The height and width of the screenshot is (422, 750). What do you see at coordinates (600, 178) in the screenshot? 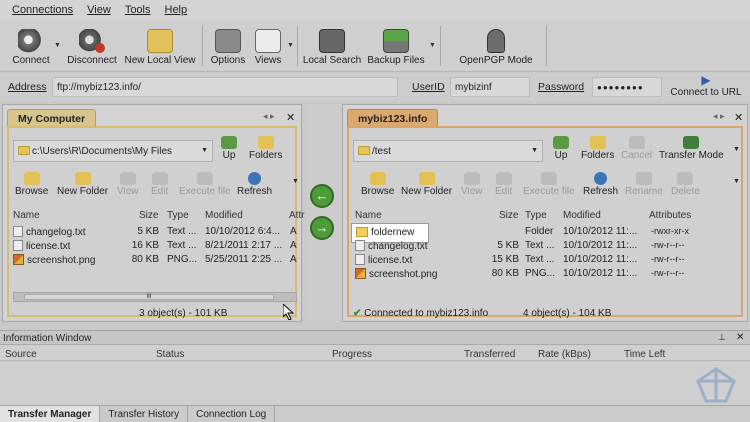
I see `refresh-icon` at bounding box center [600, 178].